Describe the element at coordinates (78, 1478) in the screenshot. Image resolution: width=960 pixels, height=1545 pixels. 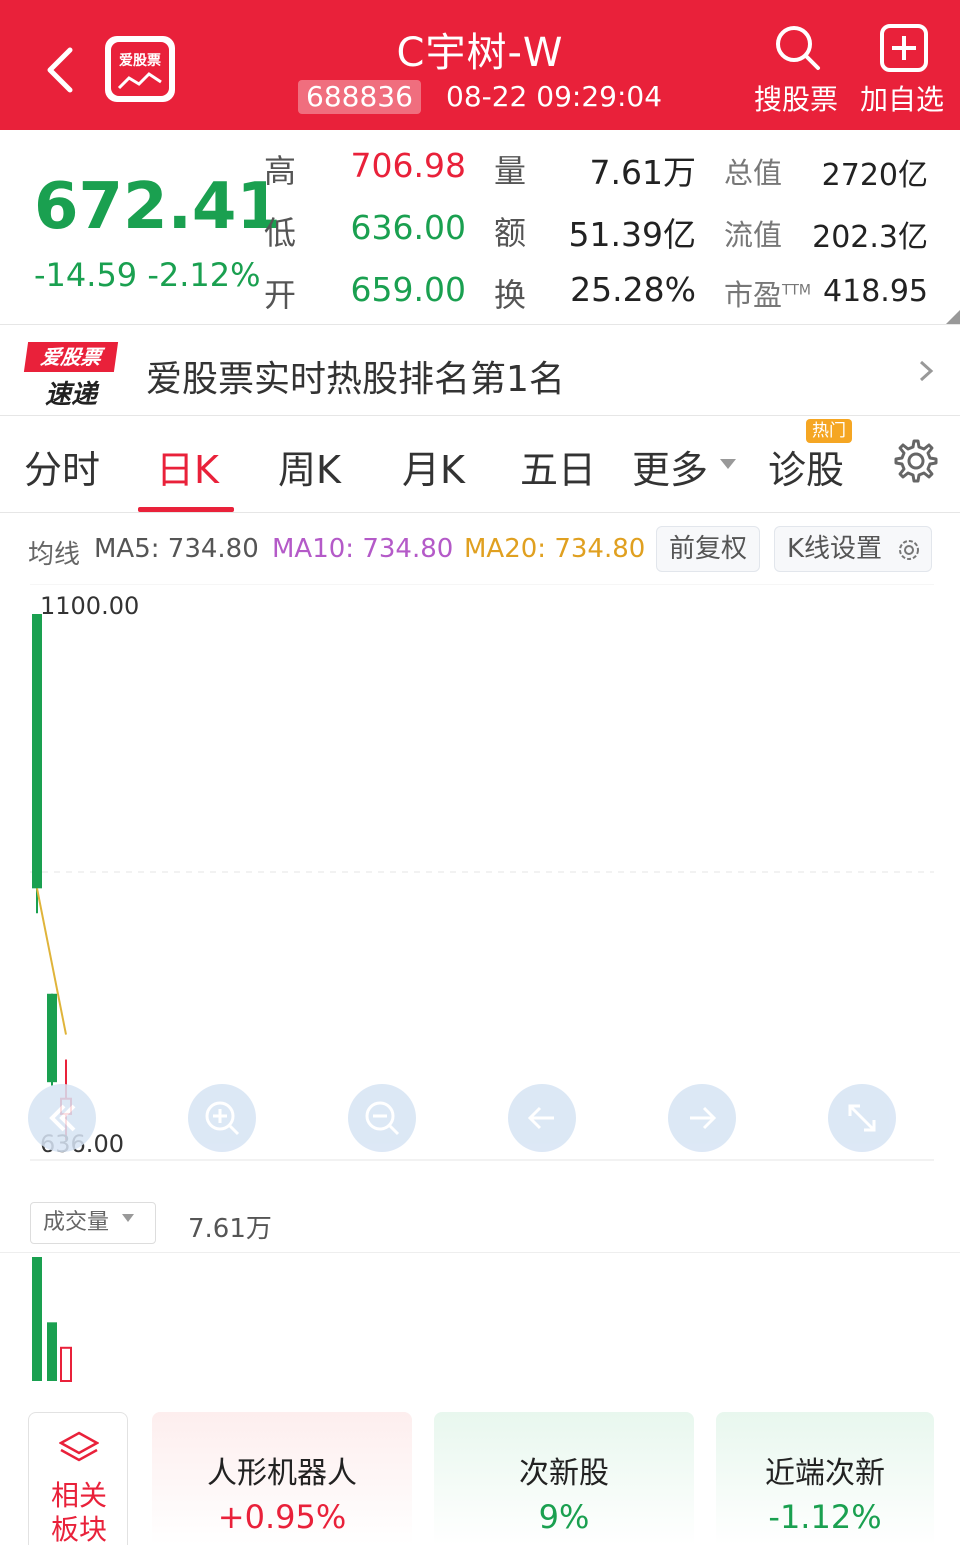
I see `related-sectors-button: 相关 板块` at that location.